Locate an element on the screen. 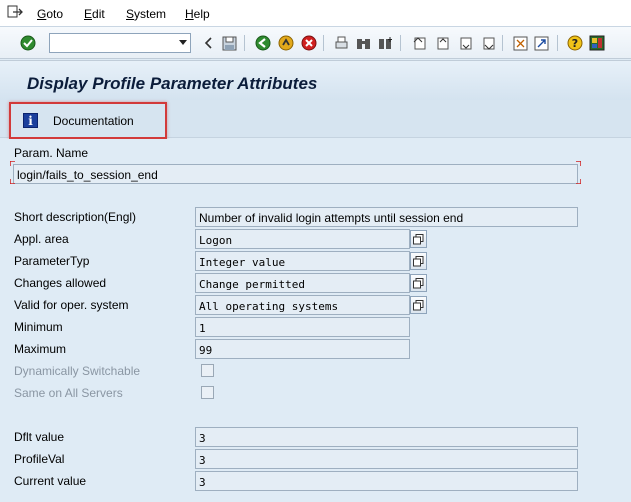  new-session-icon is located at coordinates (520, 43).